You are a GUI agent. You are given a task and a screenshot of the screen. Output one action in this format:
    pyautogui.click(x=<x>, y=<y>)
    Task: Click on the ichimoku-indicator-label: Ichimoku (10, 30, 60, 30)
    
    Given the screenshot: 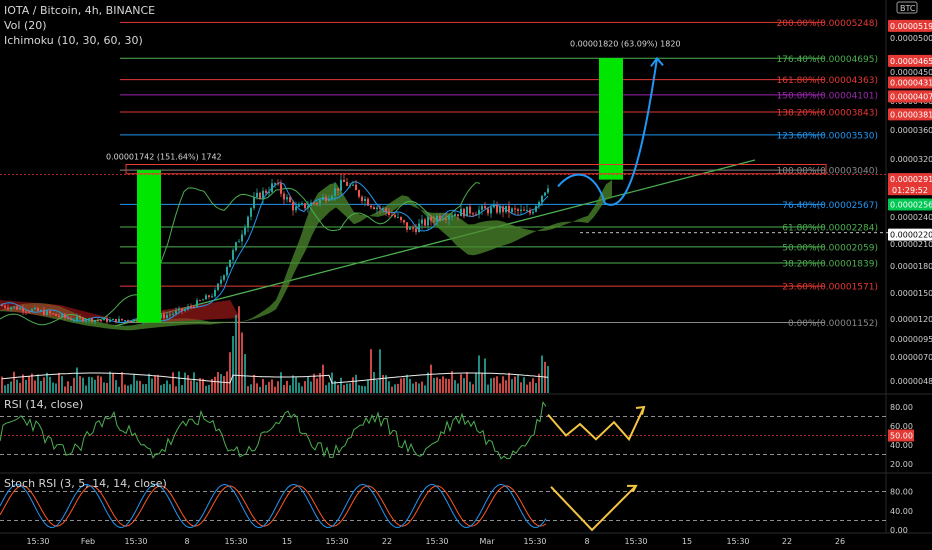 What is the action you would take?
    pyautogui.click(x=73, y=40)
    